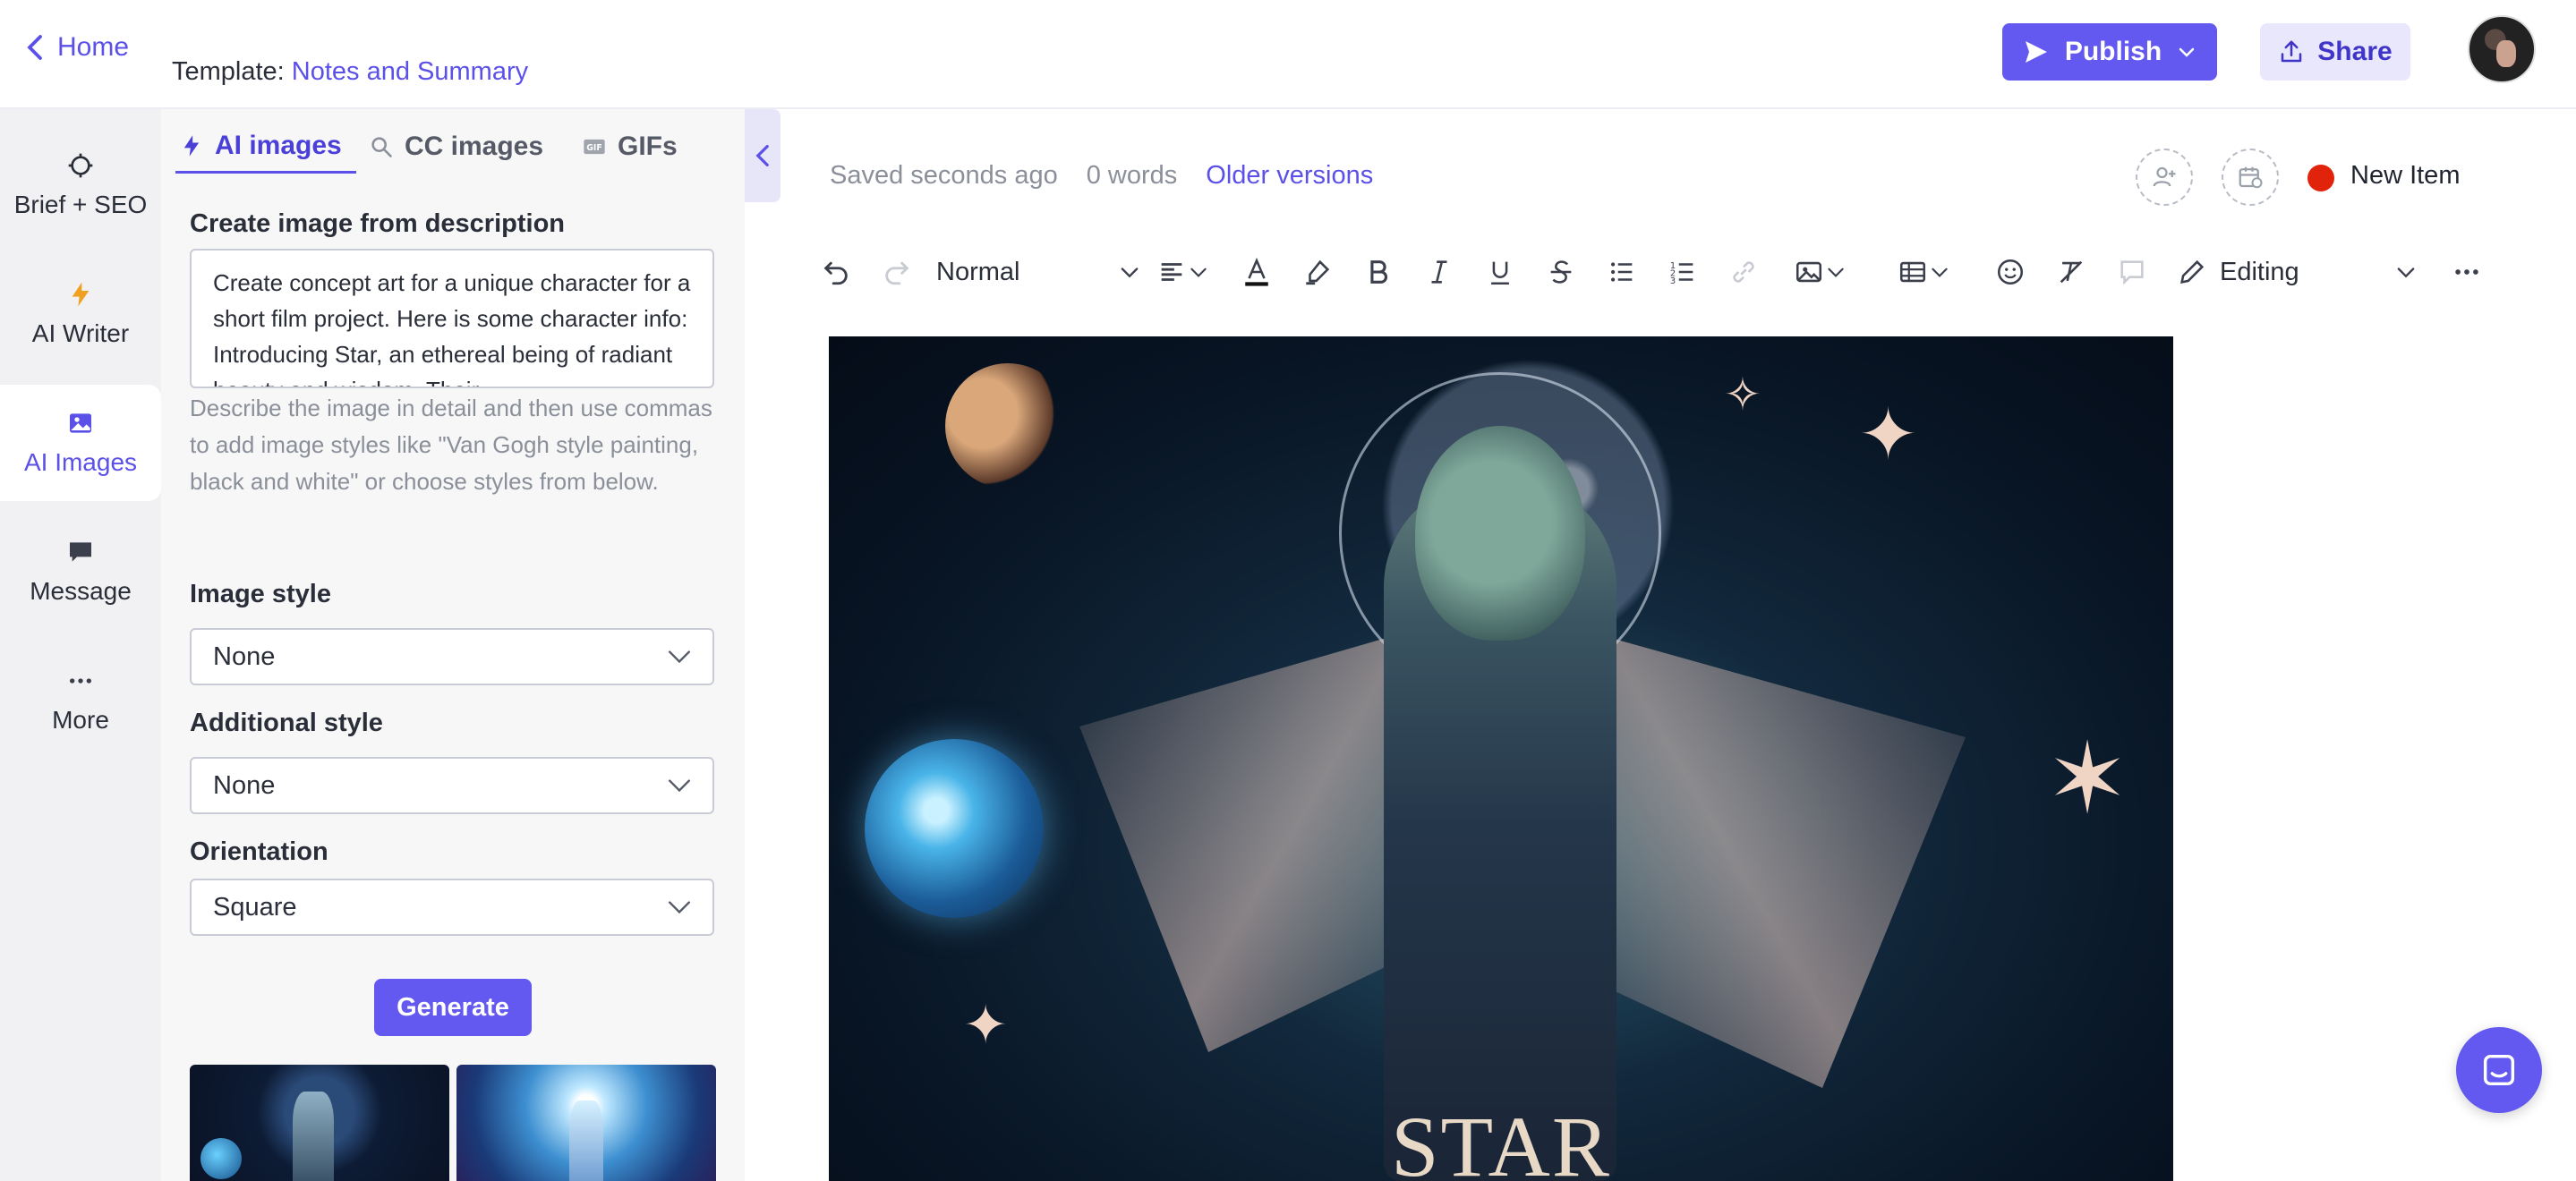 Image resolution: width=2576 pixels, height=1181 pixels. Describe the element at coordinates (80, 333) in the screenshot. I see `rail-item-label: AI Writer` at that location.